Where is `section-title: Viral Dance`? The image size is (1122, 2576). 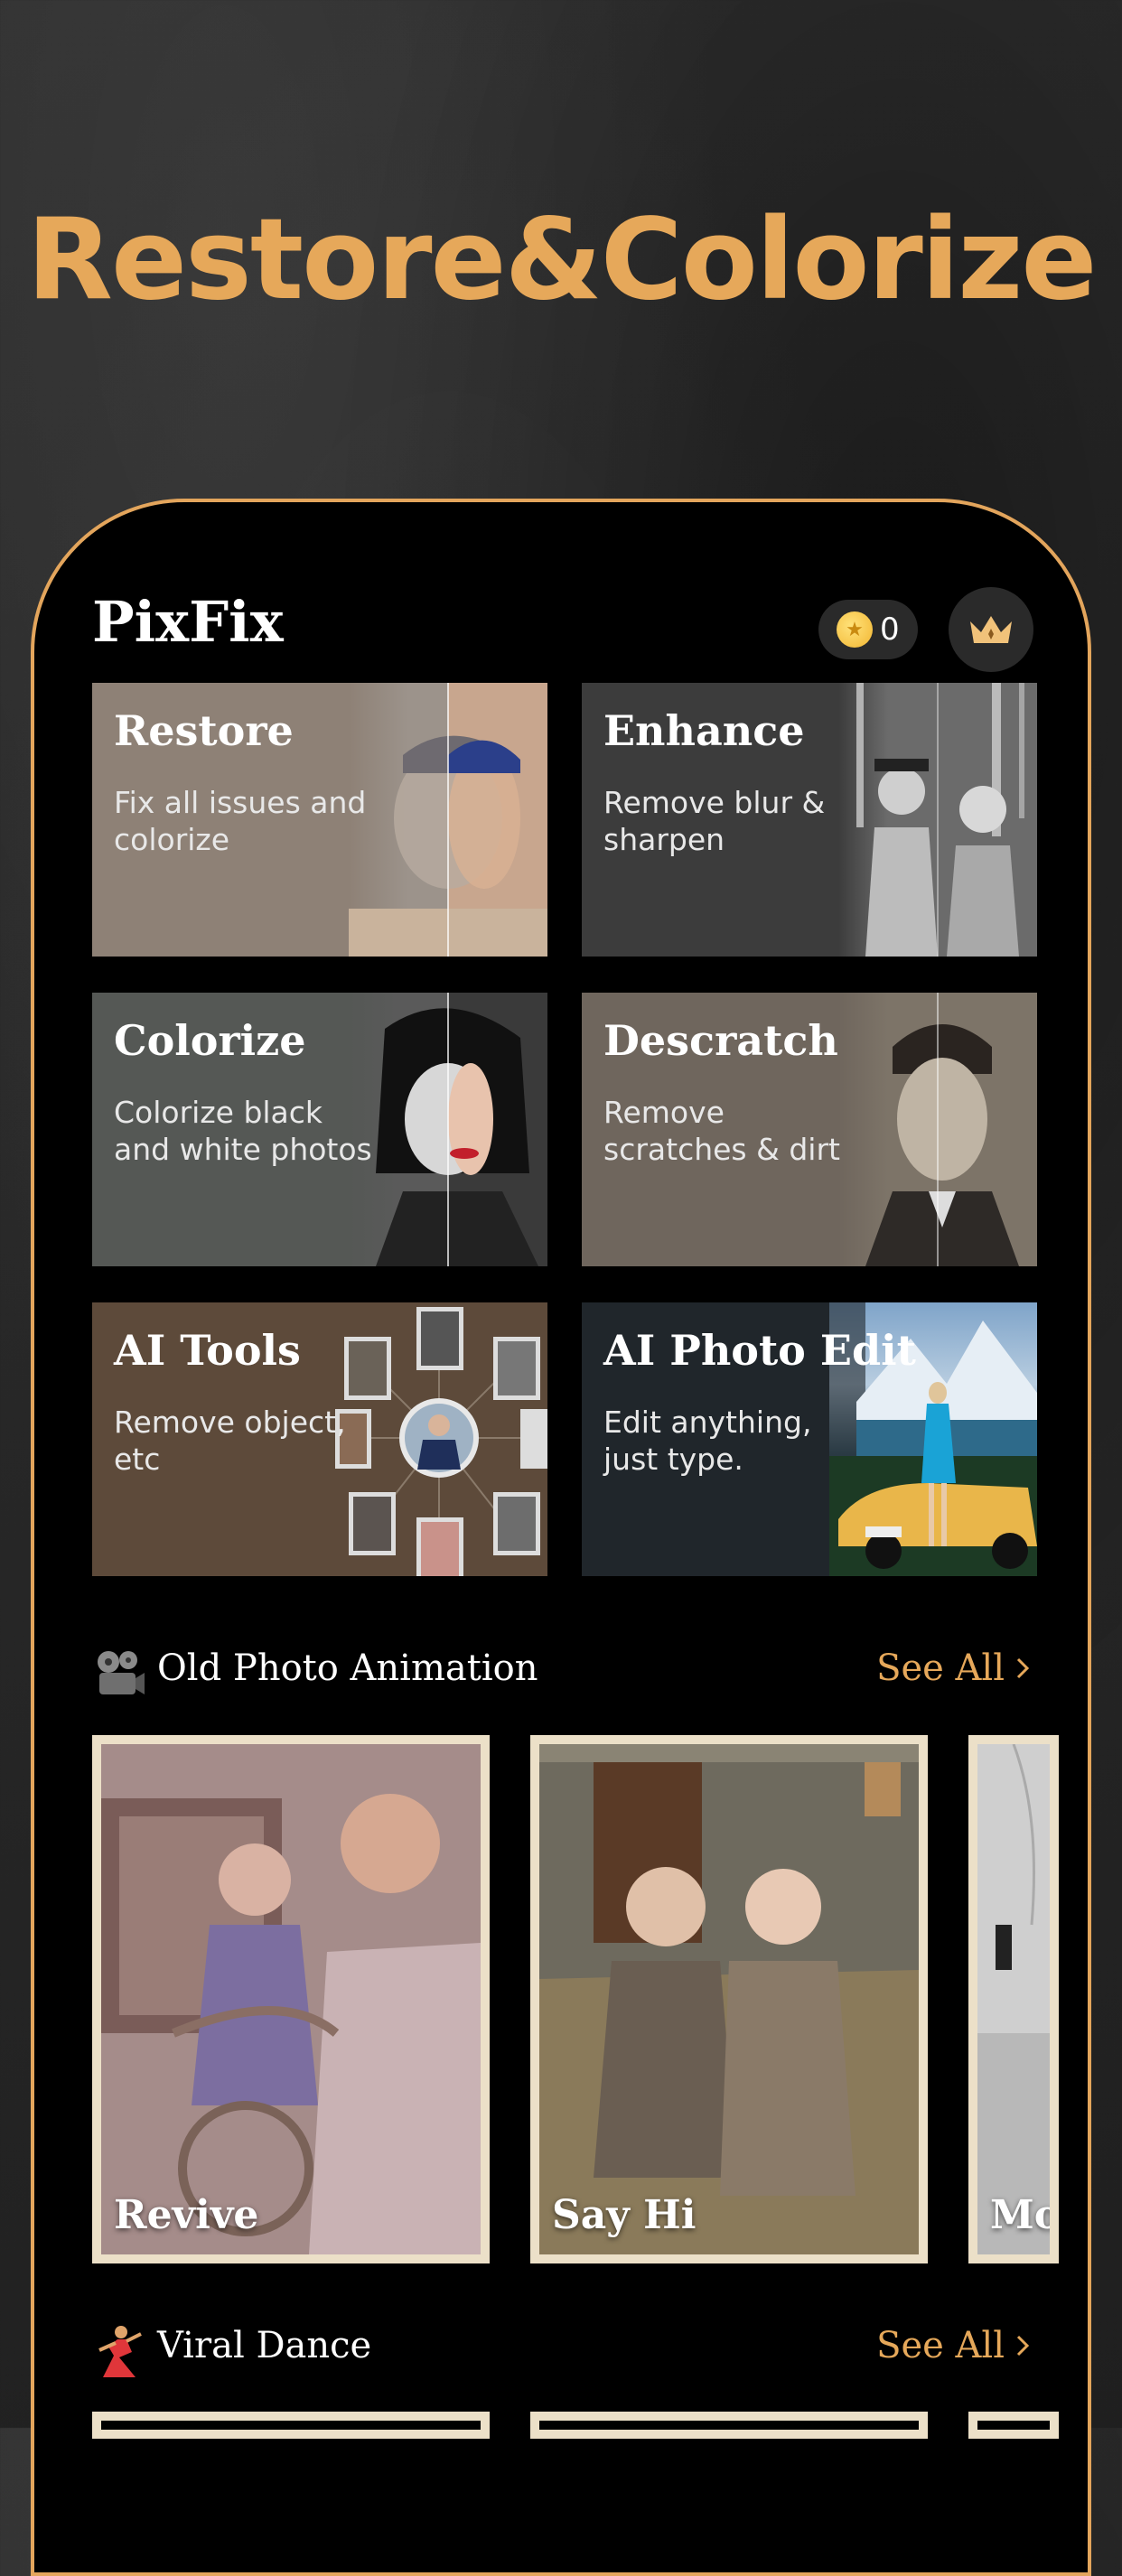 section-title: Viral Dance is located at coordinates (264, 2345).